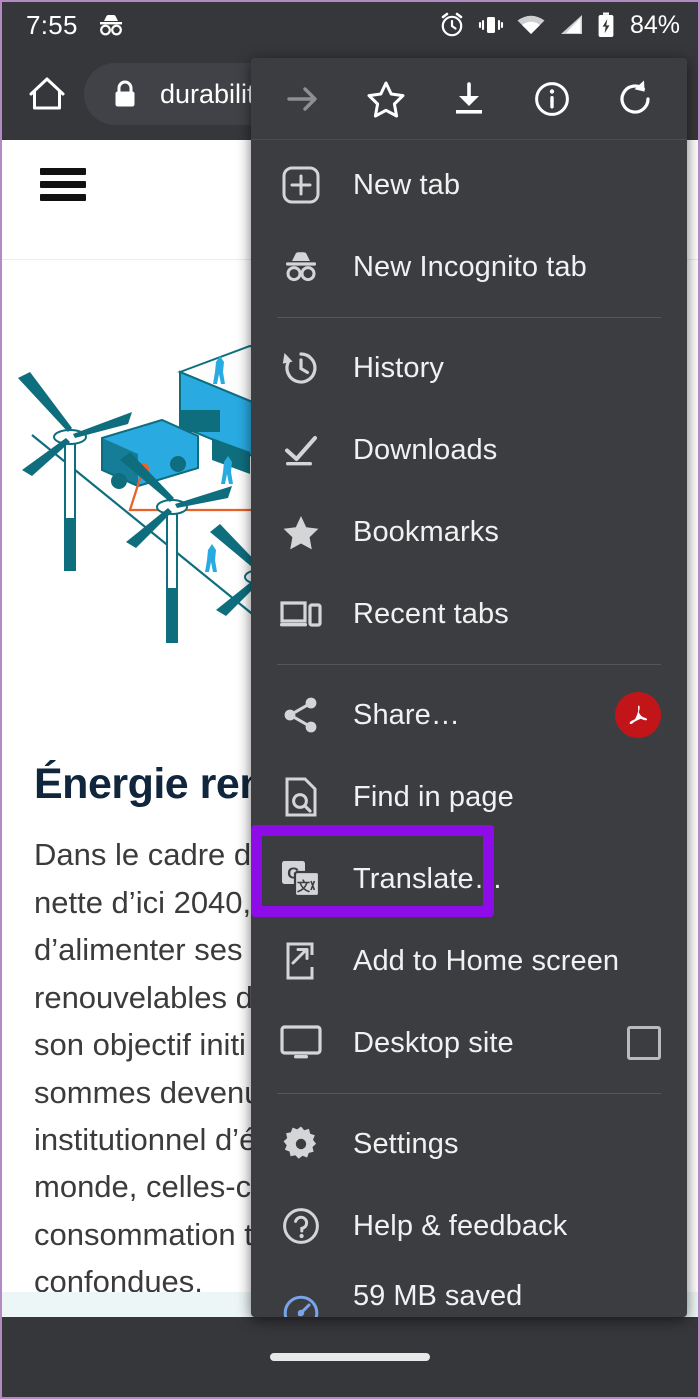 The height and width of the screenshot is (1399, 700). I want to click on pdf-badge-icon, so click(638, 715).